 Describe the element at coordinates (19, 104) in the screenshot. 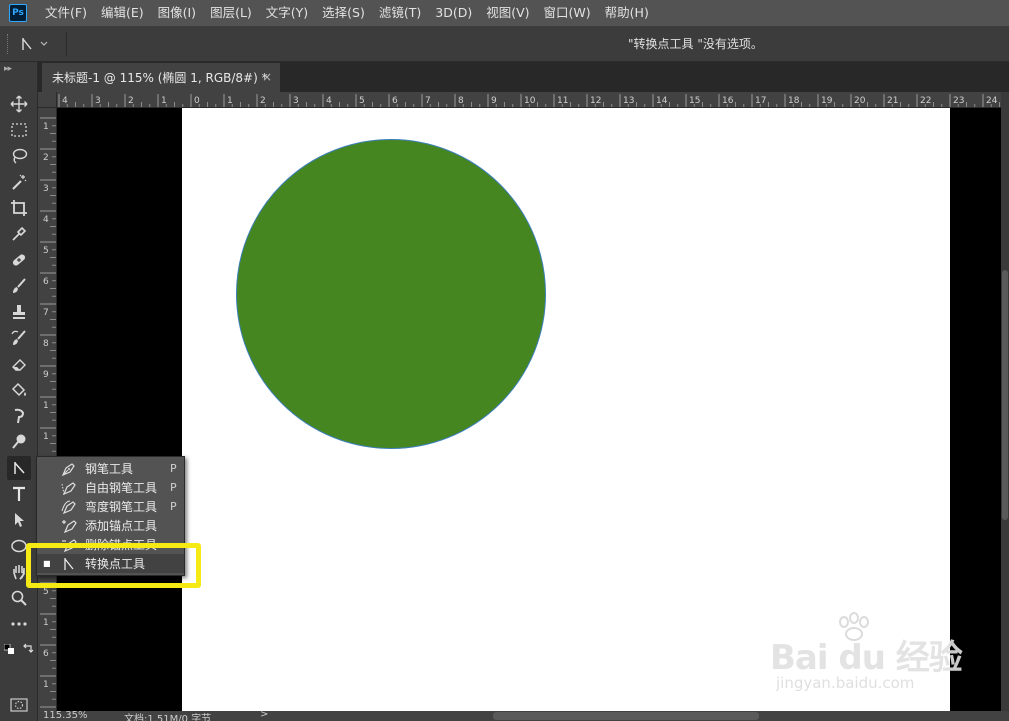

I see `move-tool-icon` at that location.